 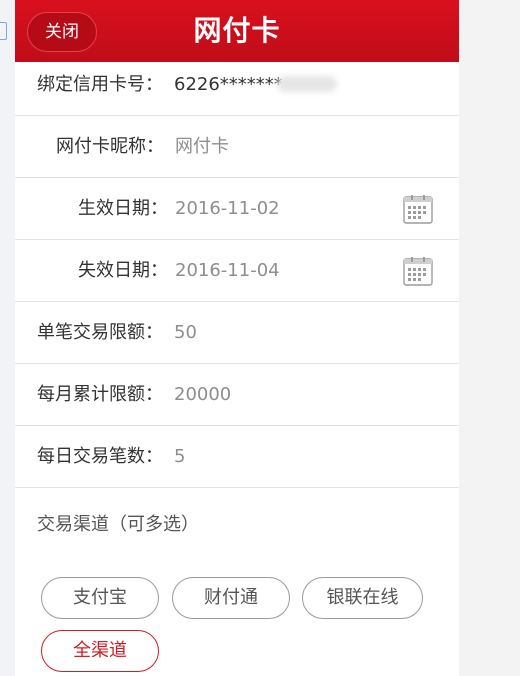 What do you see at coordinates (100, 84) in the screenshot?
I see `card-number-label: 绑定信用卡号：` at bounding box center [100, 84].